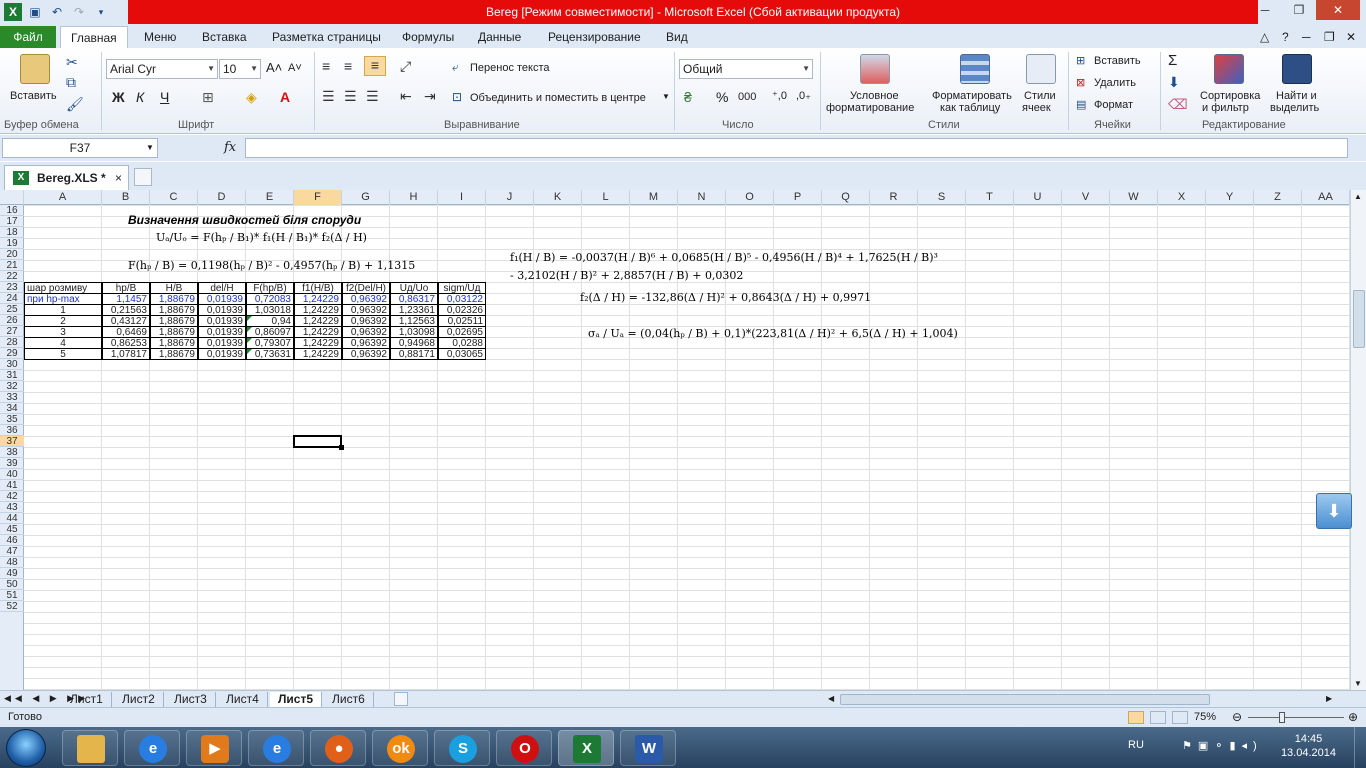 Image resolution: width=1366 pixels, height=768 pixels. Describe the element at coordinates (558, 98) in the screenshot. I see `merge-center-button: Объединить и поместить в центре` at that location.